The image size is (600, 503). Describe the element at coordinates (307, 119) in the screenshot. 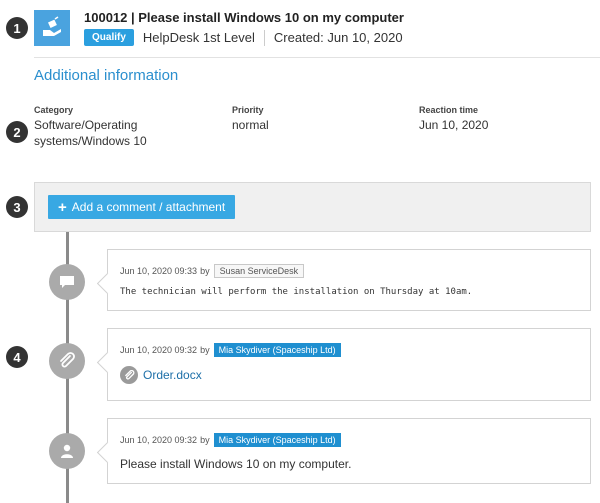

I see `info-field-priority: Priority normal` at that location.